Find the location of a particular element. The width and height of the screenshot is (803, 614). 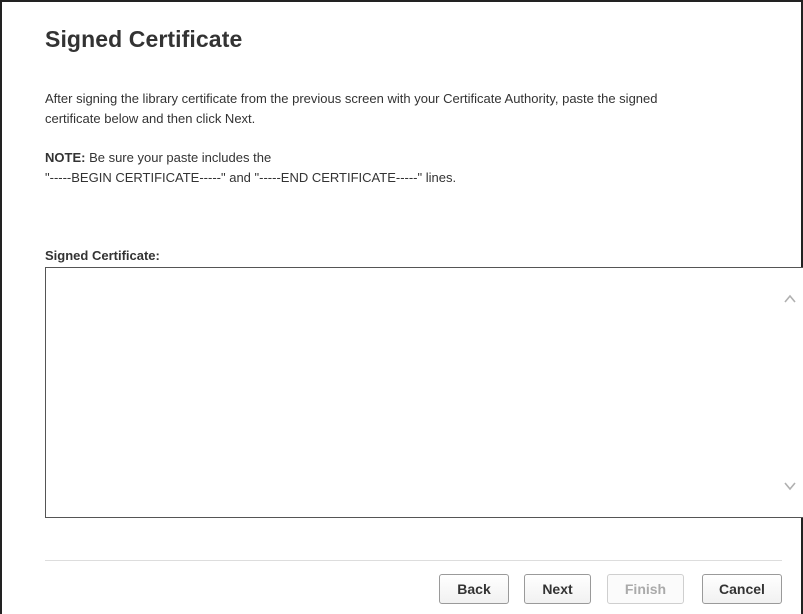

cancel-button: Cancel is located at coordinates (742, 589).